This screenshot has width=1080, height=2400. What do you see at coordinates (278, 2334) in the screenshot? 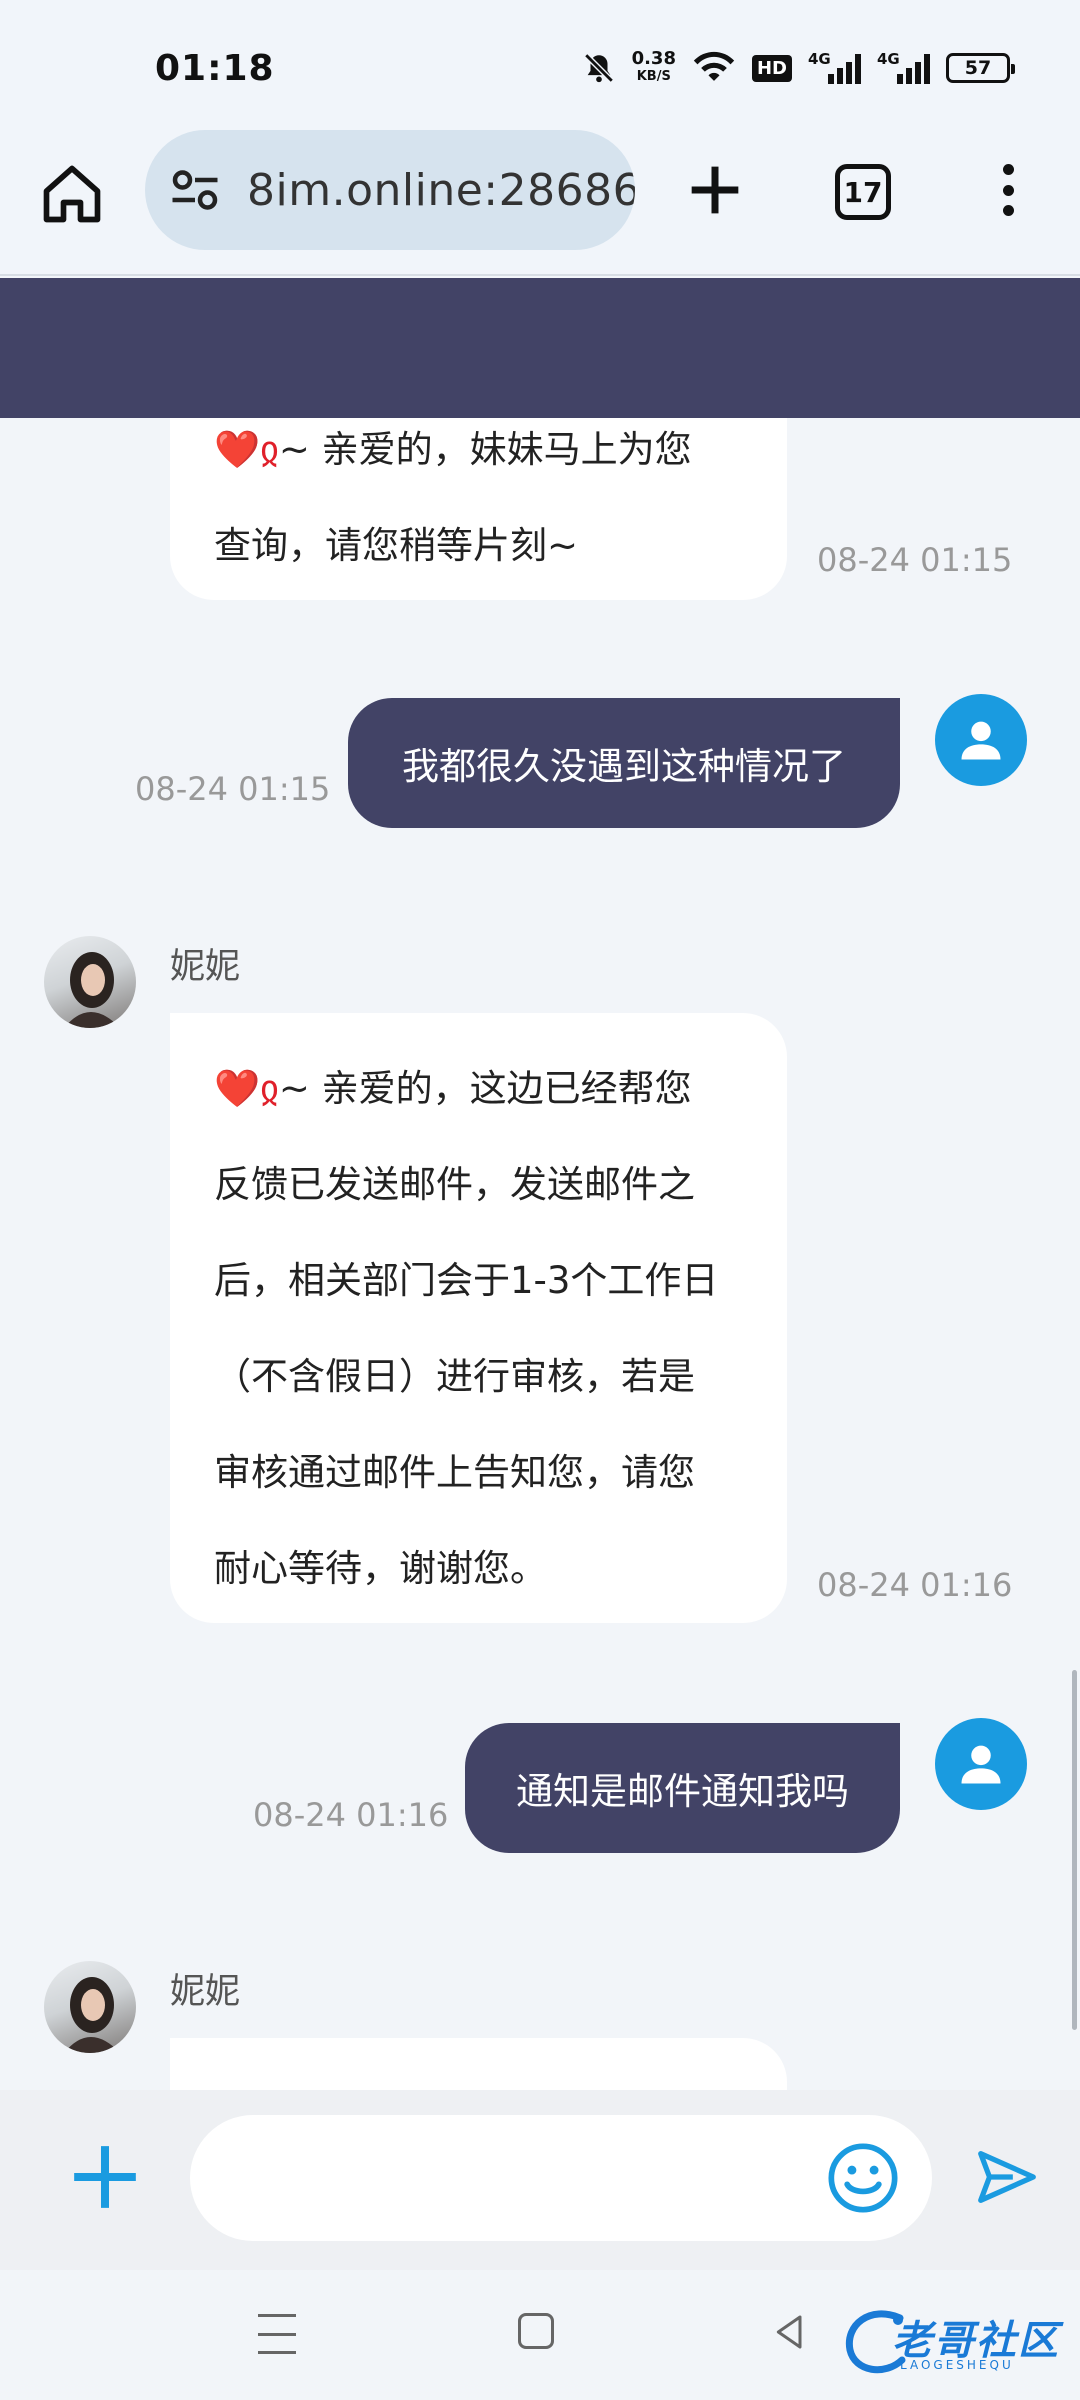
I see `recent-apps-icon` at bounding box center [278, 2334].